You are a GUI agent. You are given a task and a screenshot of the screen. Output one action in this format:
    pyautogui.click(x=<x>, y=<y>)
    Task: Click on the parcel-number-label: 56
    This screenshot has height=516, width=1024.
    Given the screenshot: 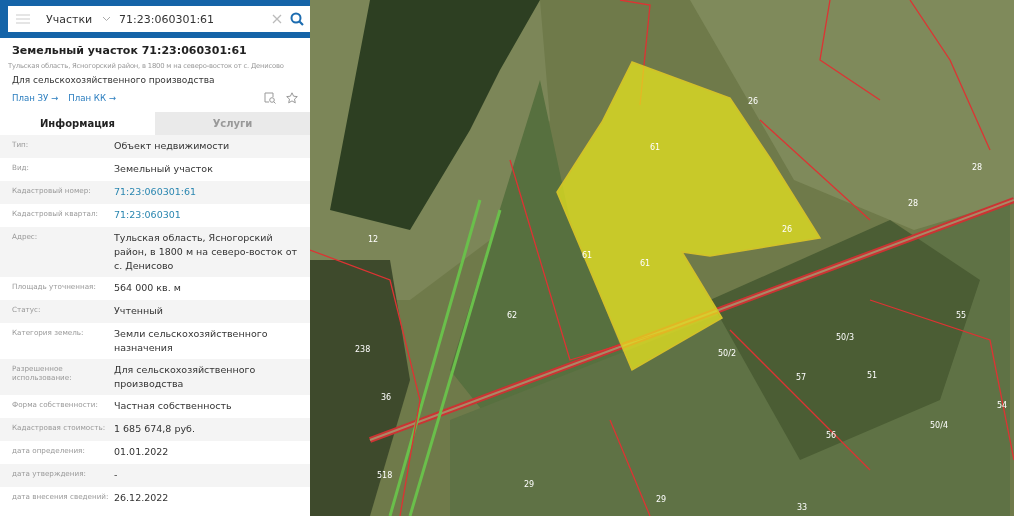 What is the action you would take?
    pyautogui.click(x=831, y=435)
    